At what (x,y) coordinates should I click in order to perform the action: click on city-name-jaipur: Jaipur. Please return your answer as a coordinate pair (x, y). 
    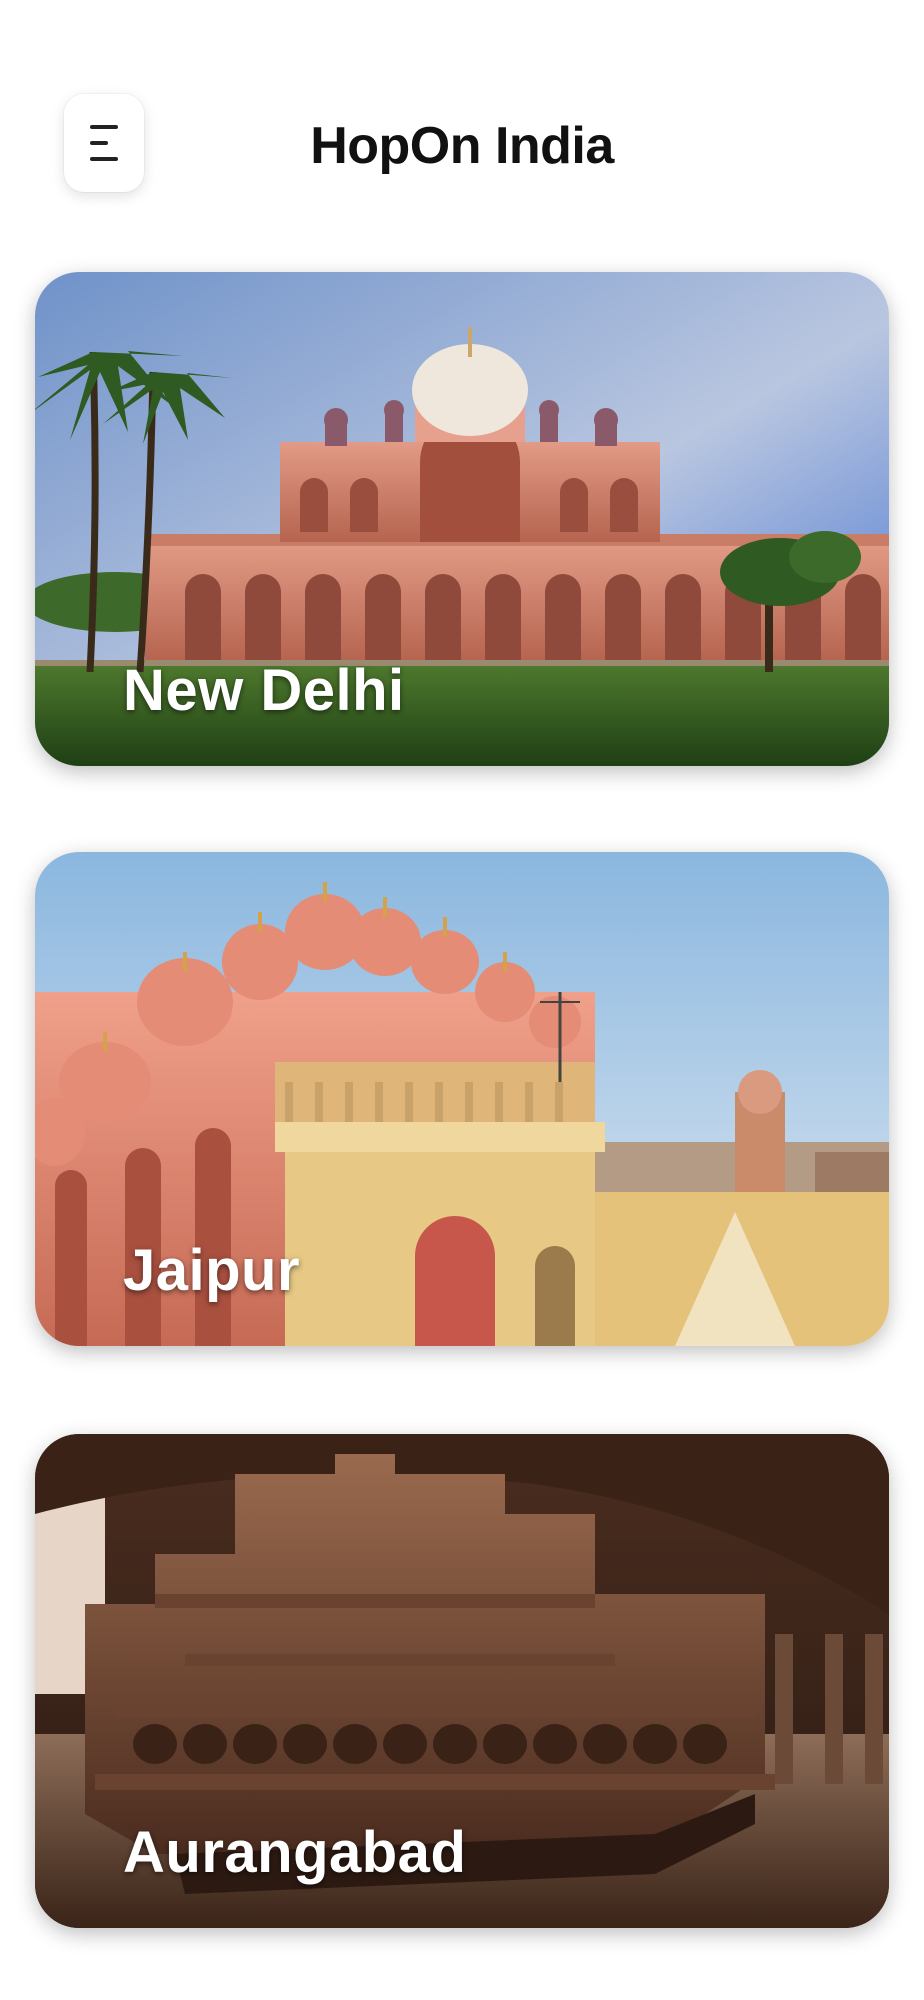
    Looking at the image, I should click on (212, 1270).